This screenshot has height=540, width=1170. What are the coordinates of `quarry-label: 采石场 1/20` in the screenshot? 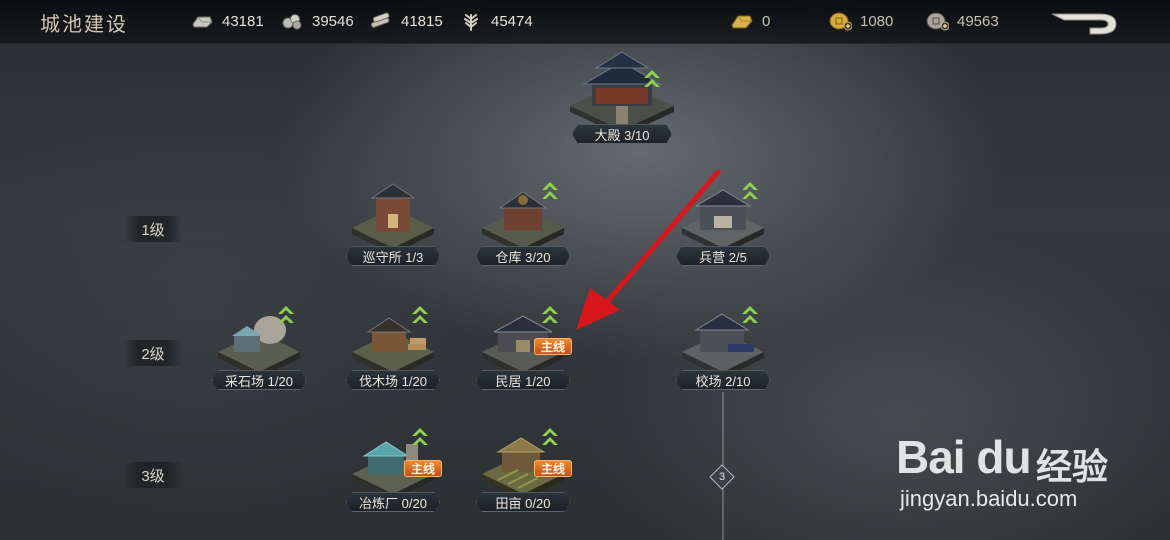 It's located at (259, 380).